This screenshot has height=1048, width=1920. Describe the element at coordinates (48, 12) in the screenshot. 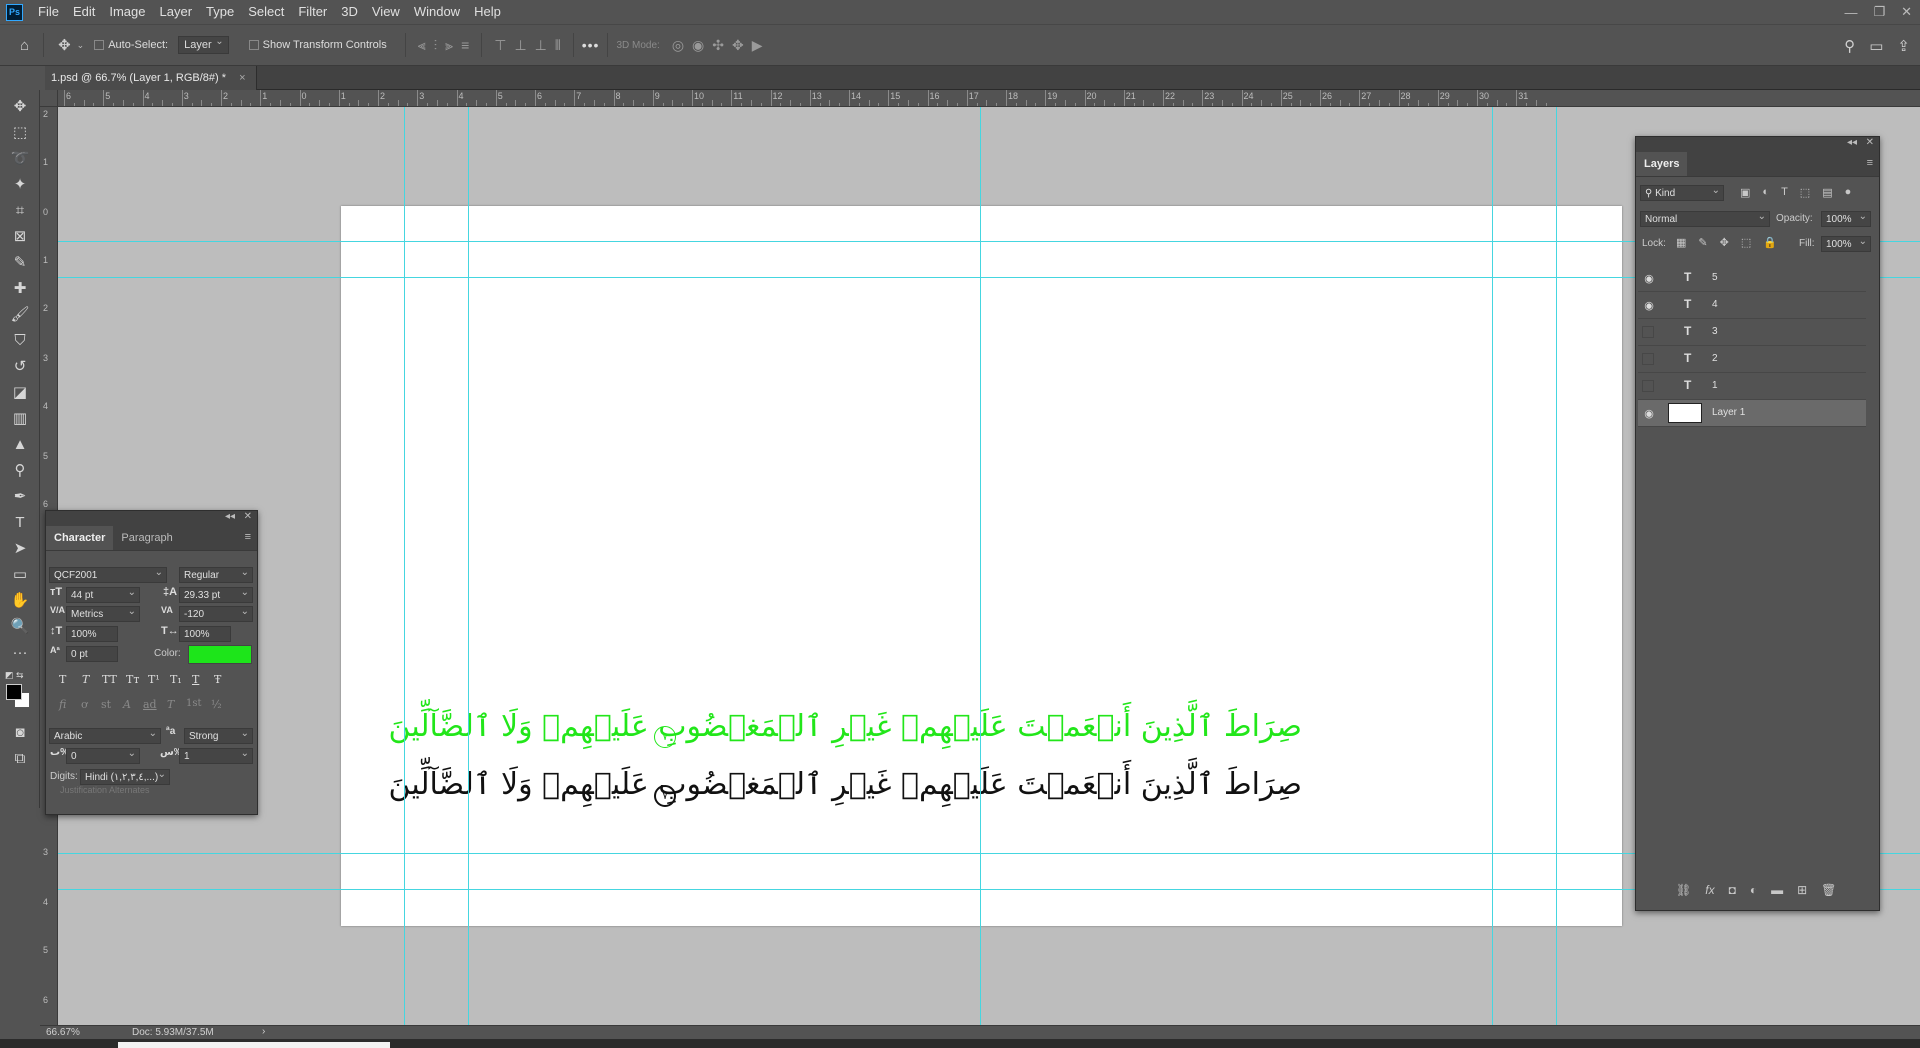

I see `menu-file: File` at that location.